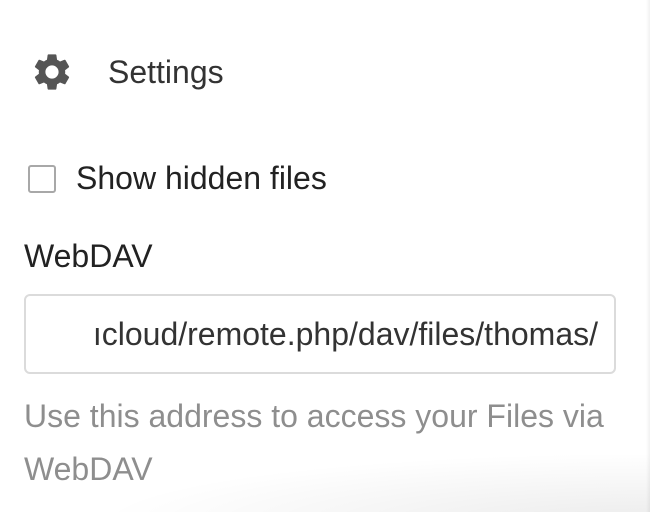  I want to click on webdav-url-field: ıcloud/remote.php/dav/files/thomas/, so click(320, 334).